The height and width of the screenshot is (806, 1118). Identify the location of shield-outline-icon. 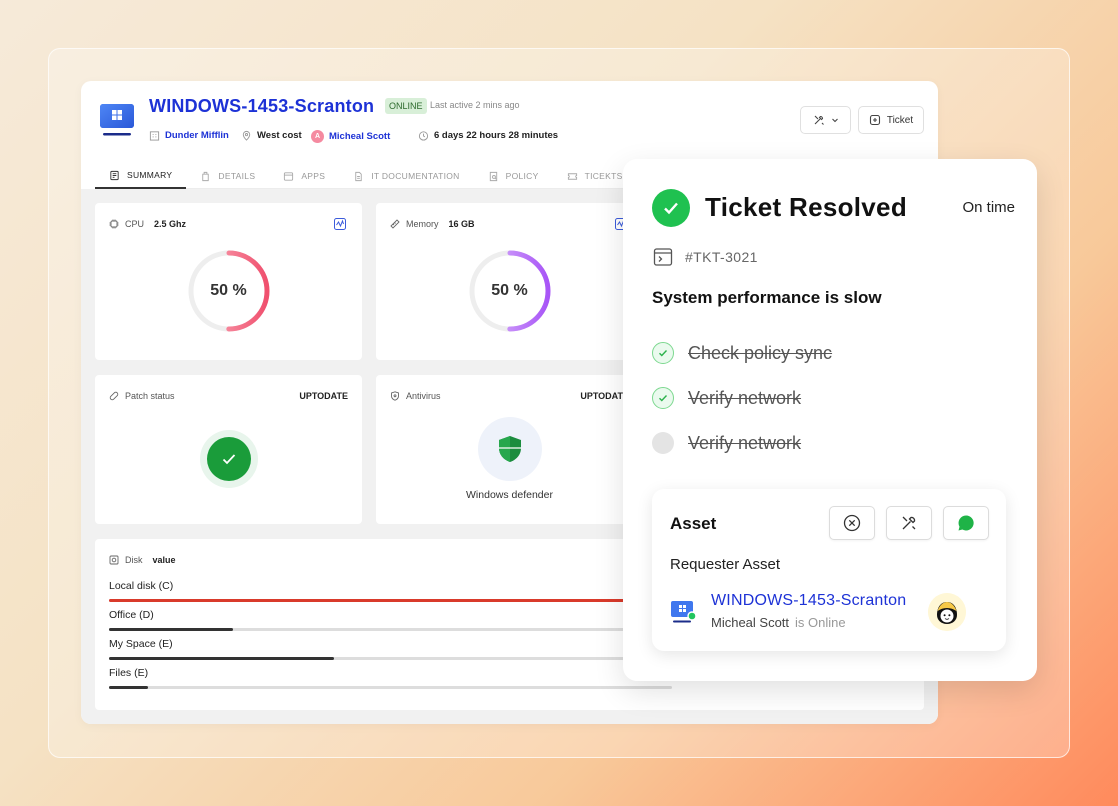
(395, 396).